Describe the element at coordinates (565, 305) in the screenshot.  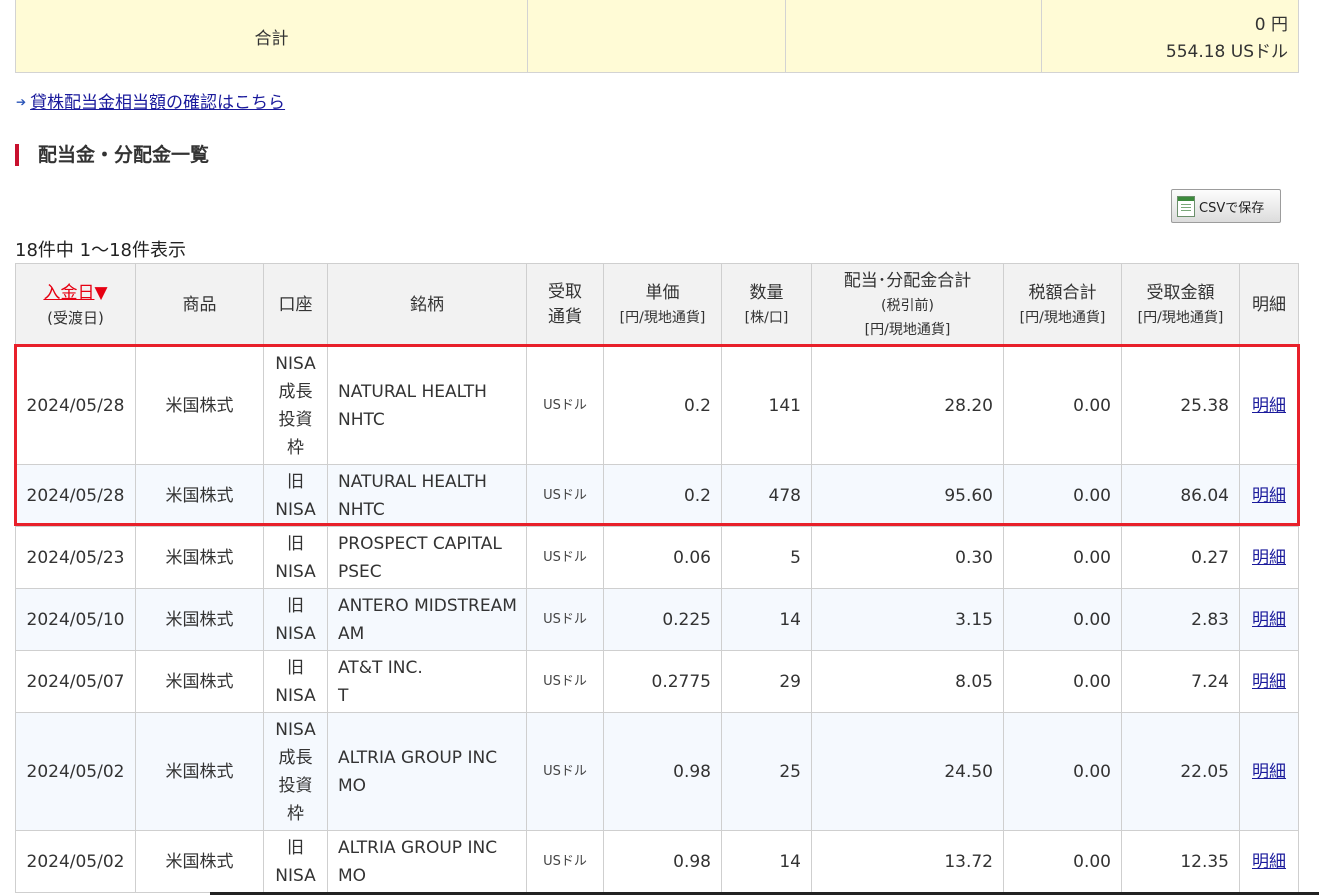
I see `header-currency: 受取 通貨` at that location.